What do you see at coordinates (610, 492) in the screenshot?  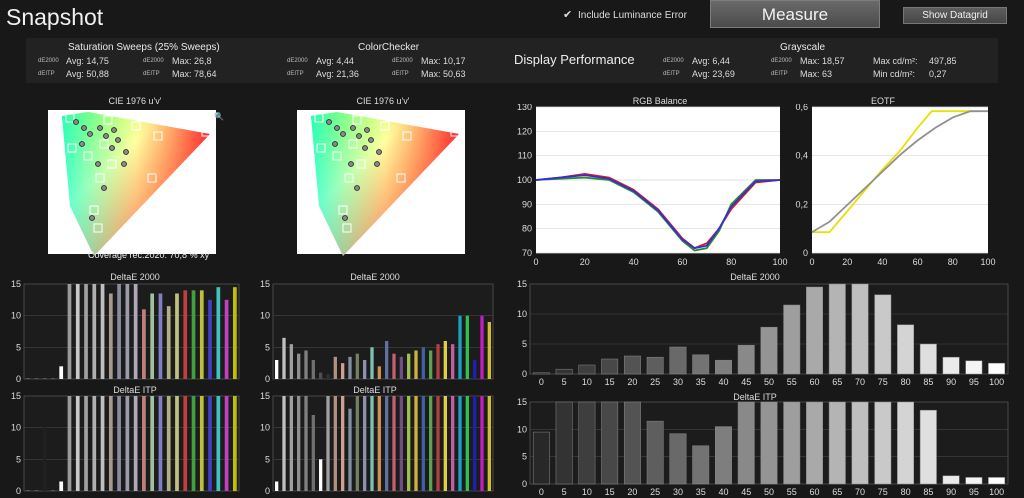 I see `x-tick-label: 15` at bounding box center [610, 492].